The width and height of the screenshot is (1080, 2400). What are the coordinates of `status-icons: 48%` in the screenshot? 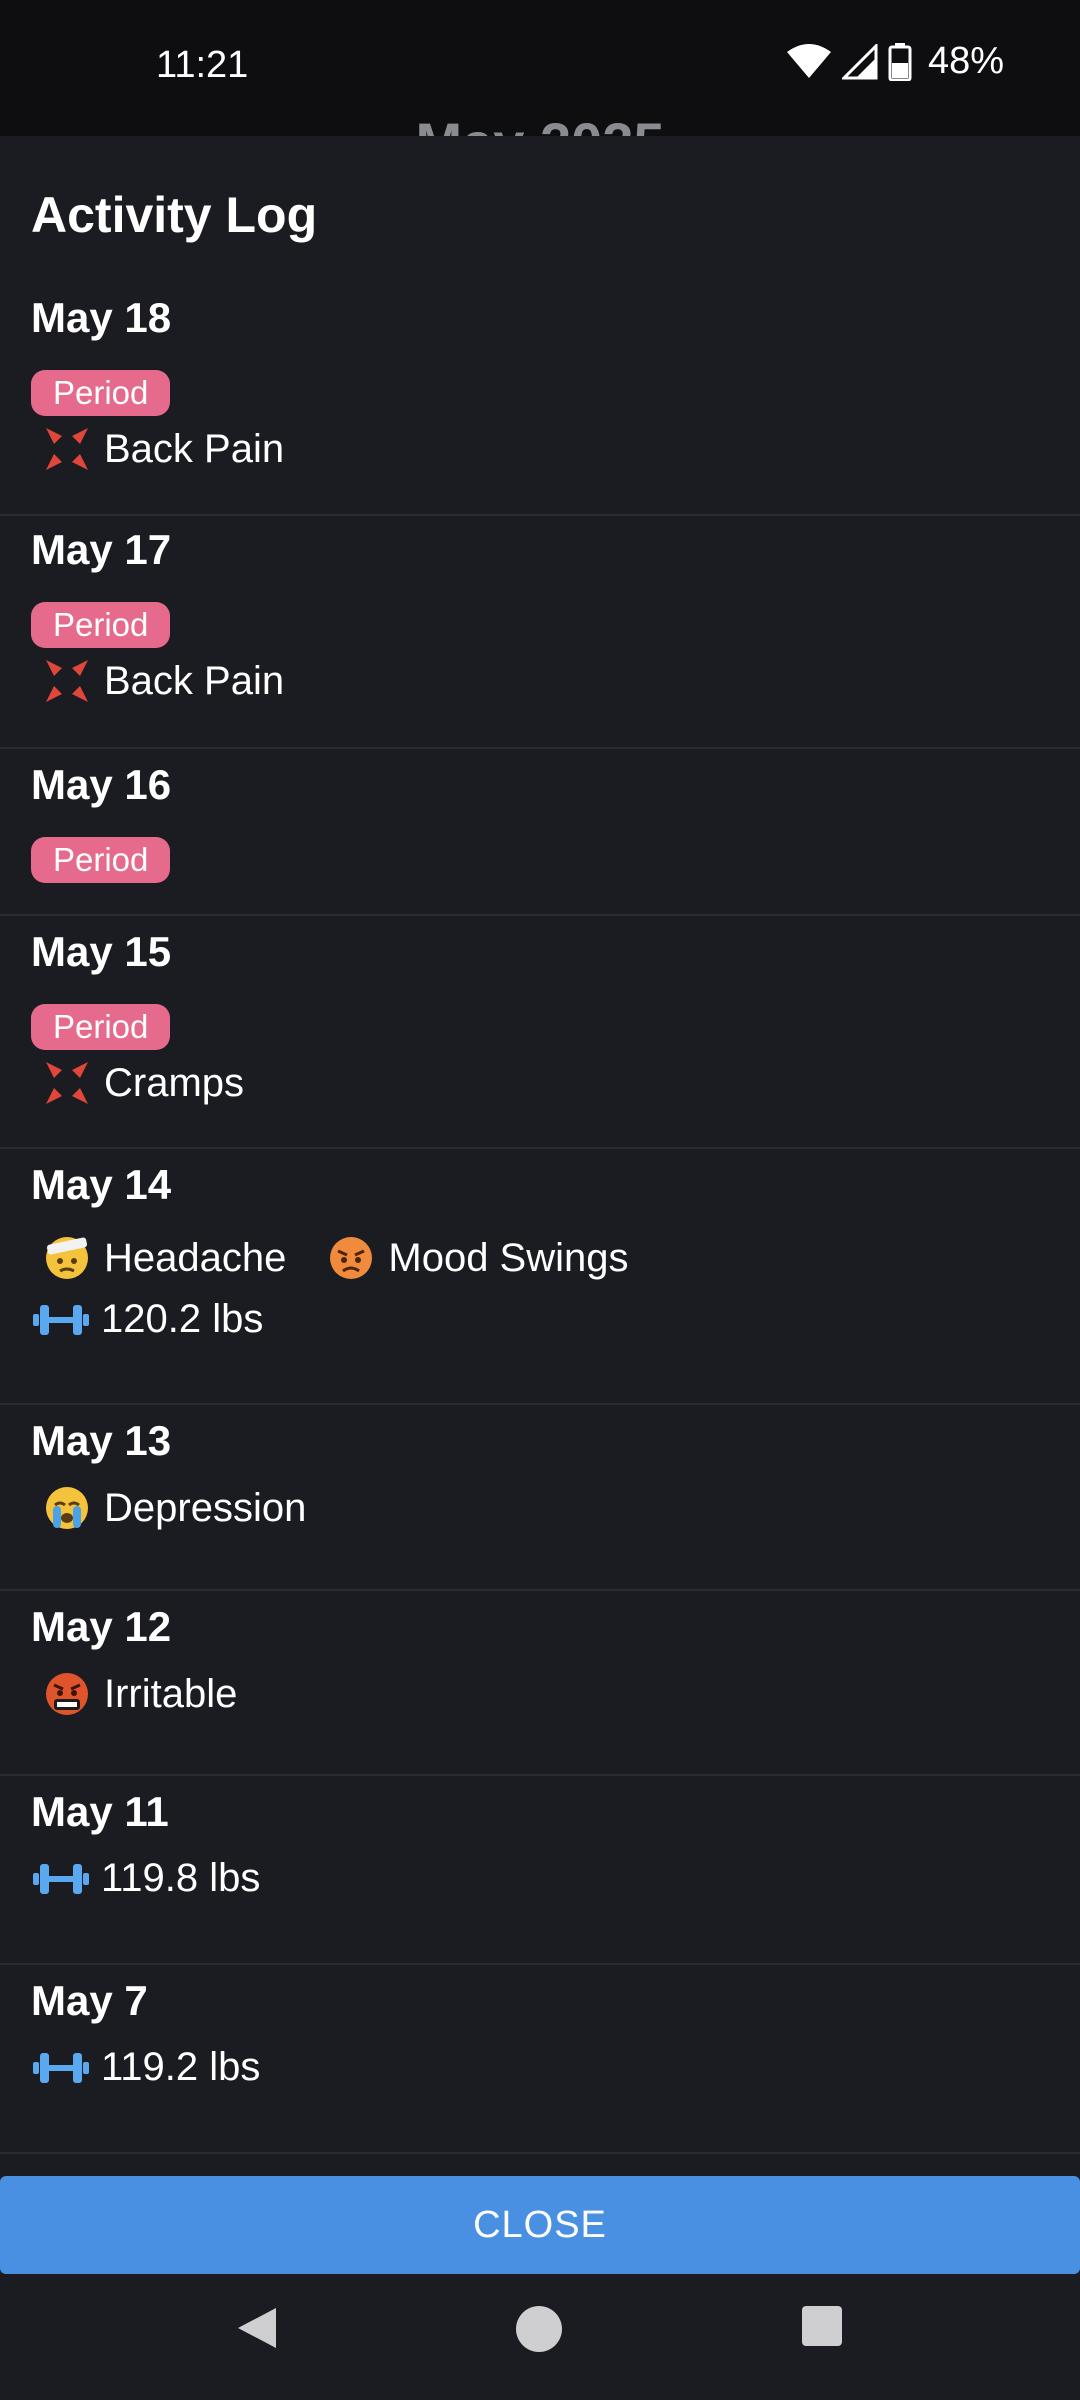 It's located at (895, 61).